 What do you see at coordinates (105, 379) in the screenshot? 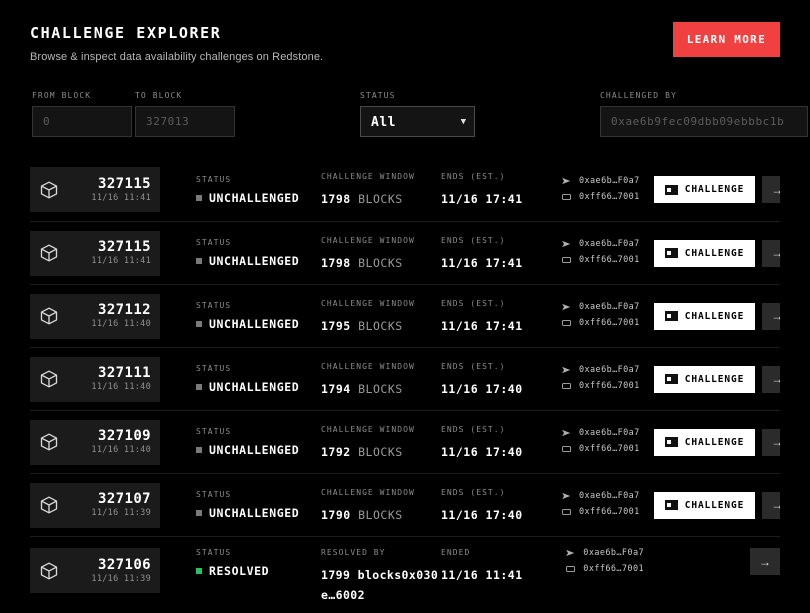
I see `block-meta: 327111 11/16 11:40` at bounding box center [105, 379].